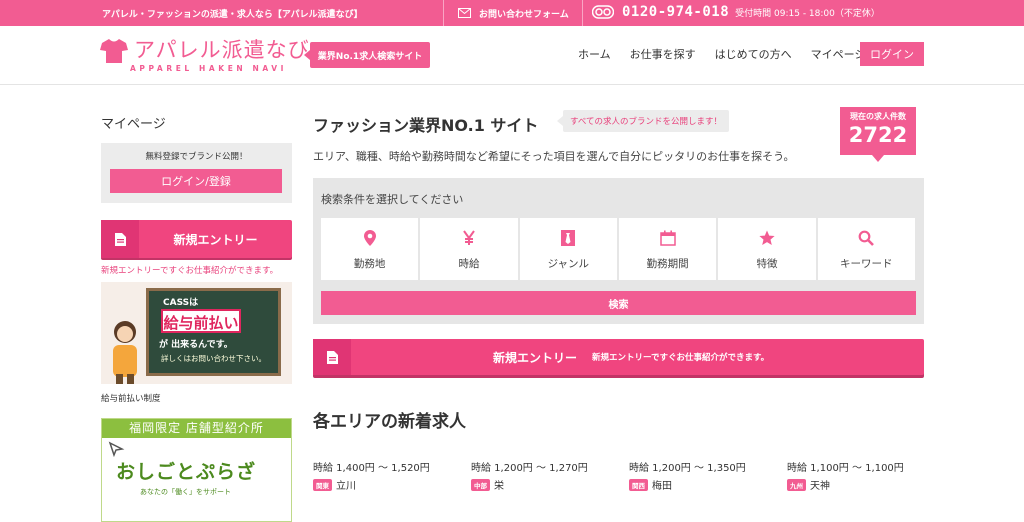 Image resolution: width=1024 pixels, height=522 pixels. I want to click on brand-disclosure-badge: すべての求人のブランドを公開します！, so click(643, 121).